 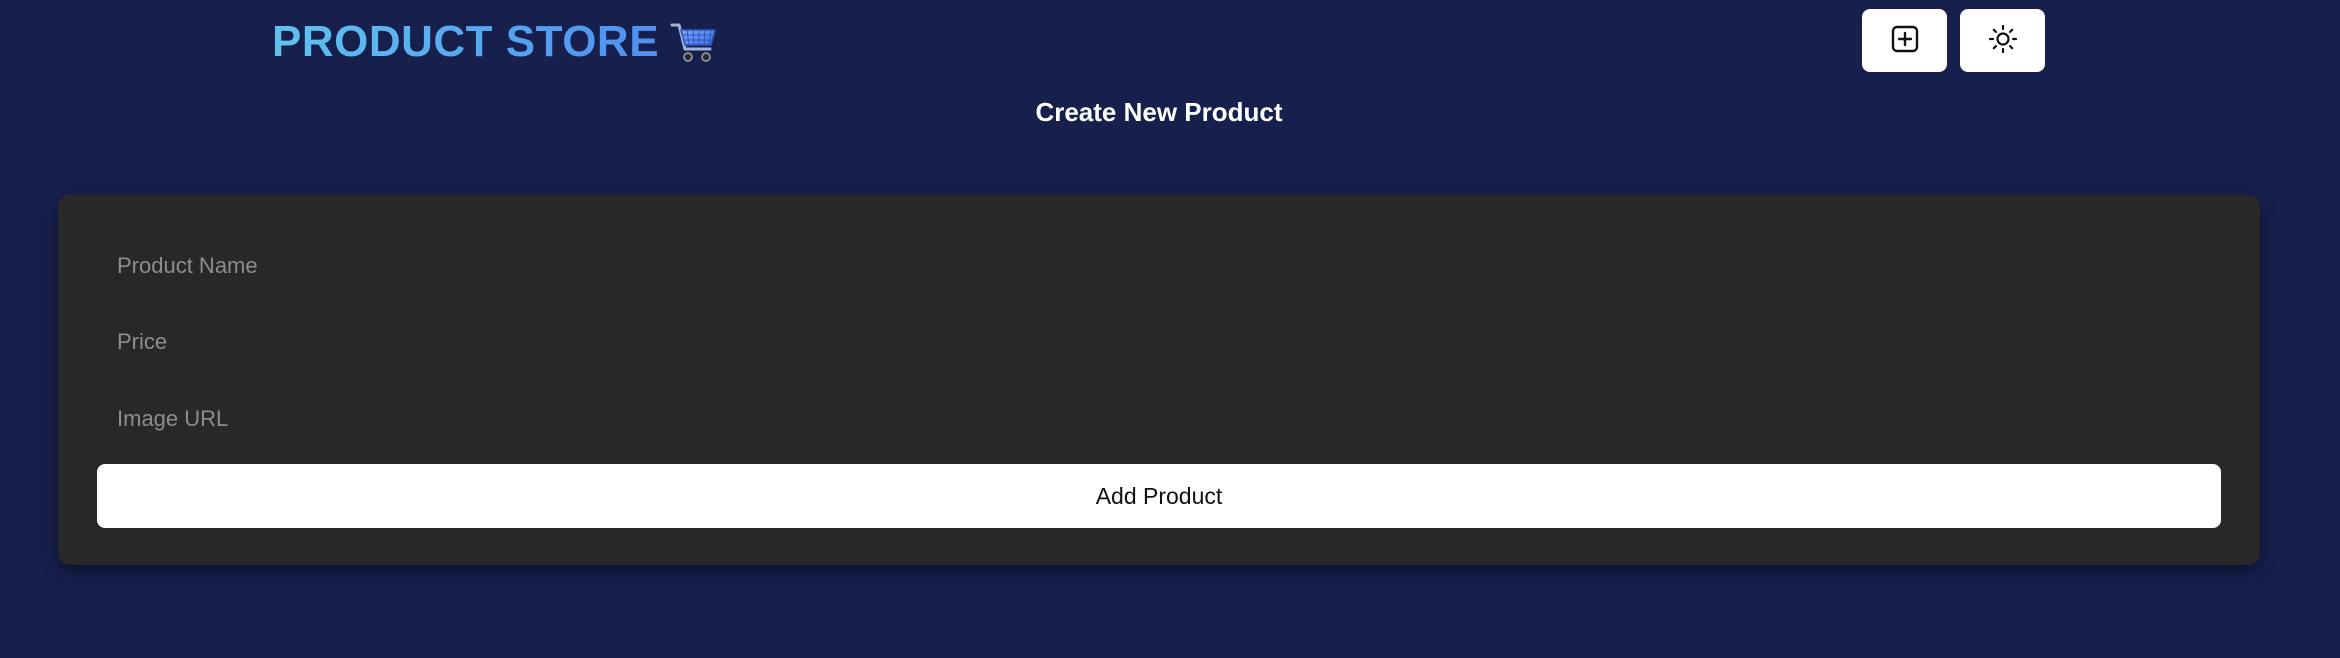 I want to click on shopping-cart-icon, so click(x=694, y=42).